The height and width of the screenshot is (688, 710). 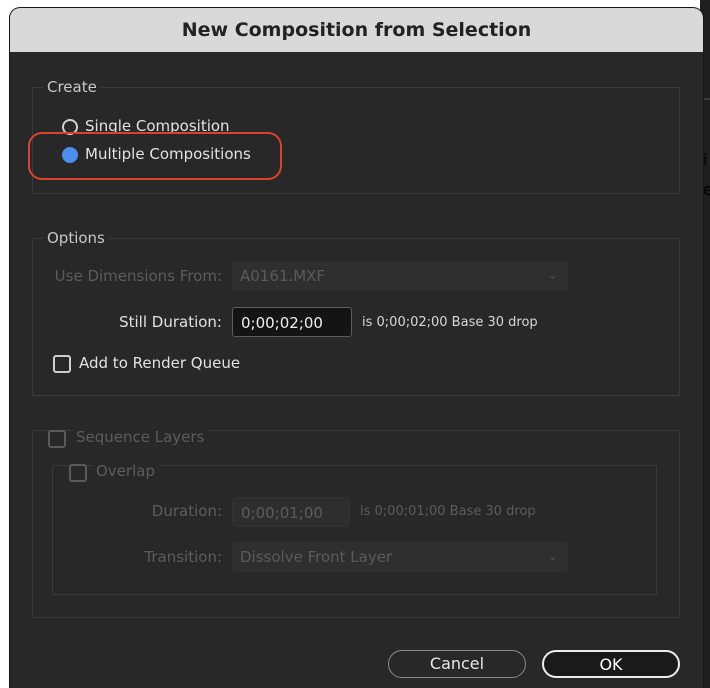 I want to click on duration-label: Duration:, so click(x=186, y=511).